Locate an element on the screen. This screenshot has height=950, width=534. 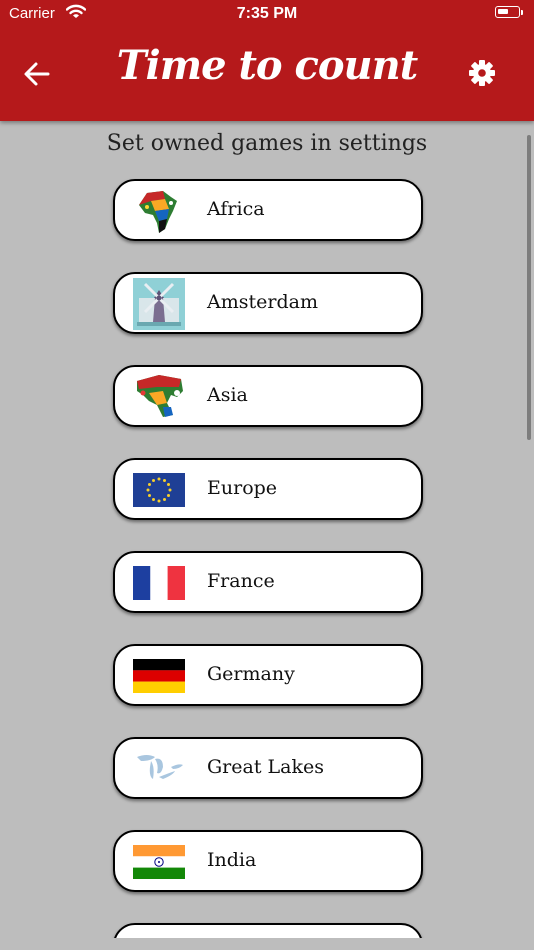
game-label: France is located at coordinates (241, 581).